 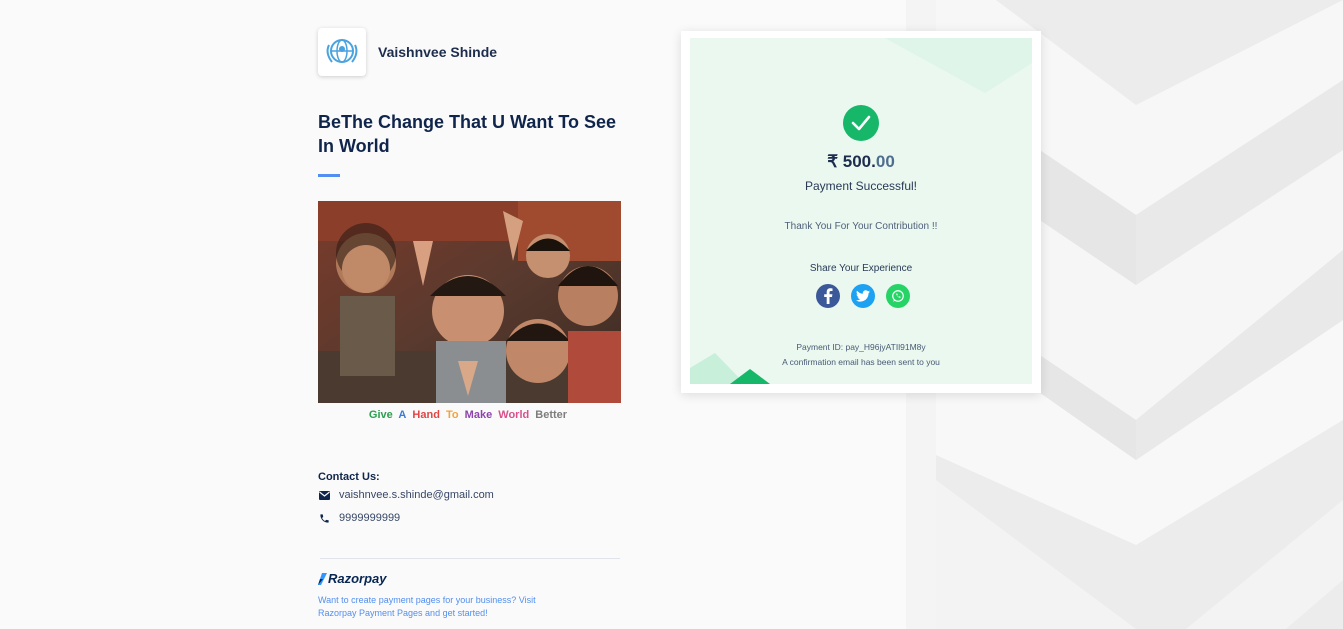 What do you see at coordinates (329, 175) in the screenshot?
I see `title-underline` at bounding box center [329, 175].